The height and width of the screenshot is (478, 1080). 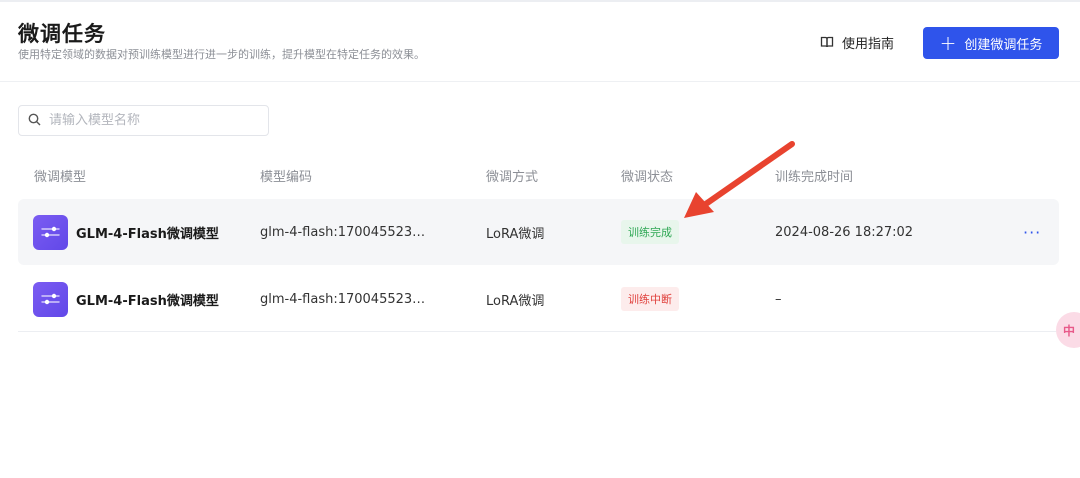 I want to click on status-cell: 训练中断, so click(x=650, y=299).